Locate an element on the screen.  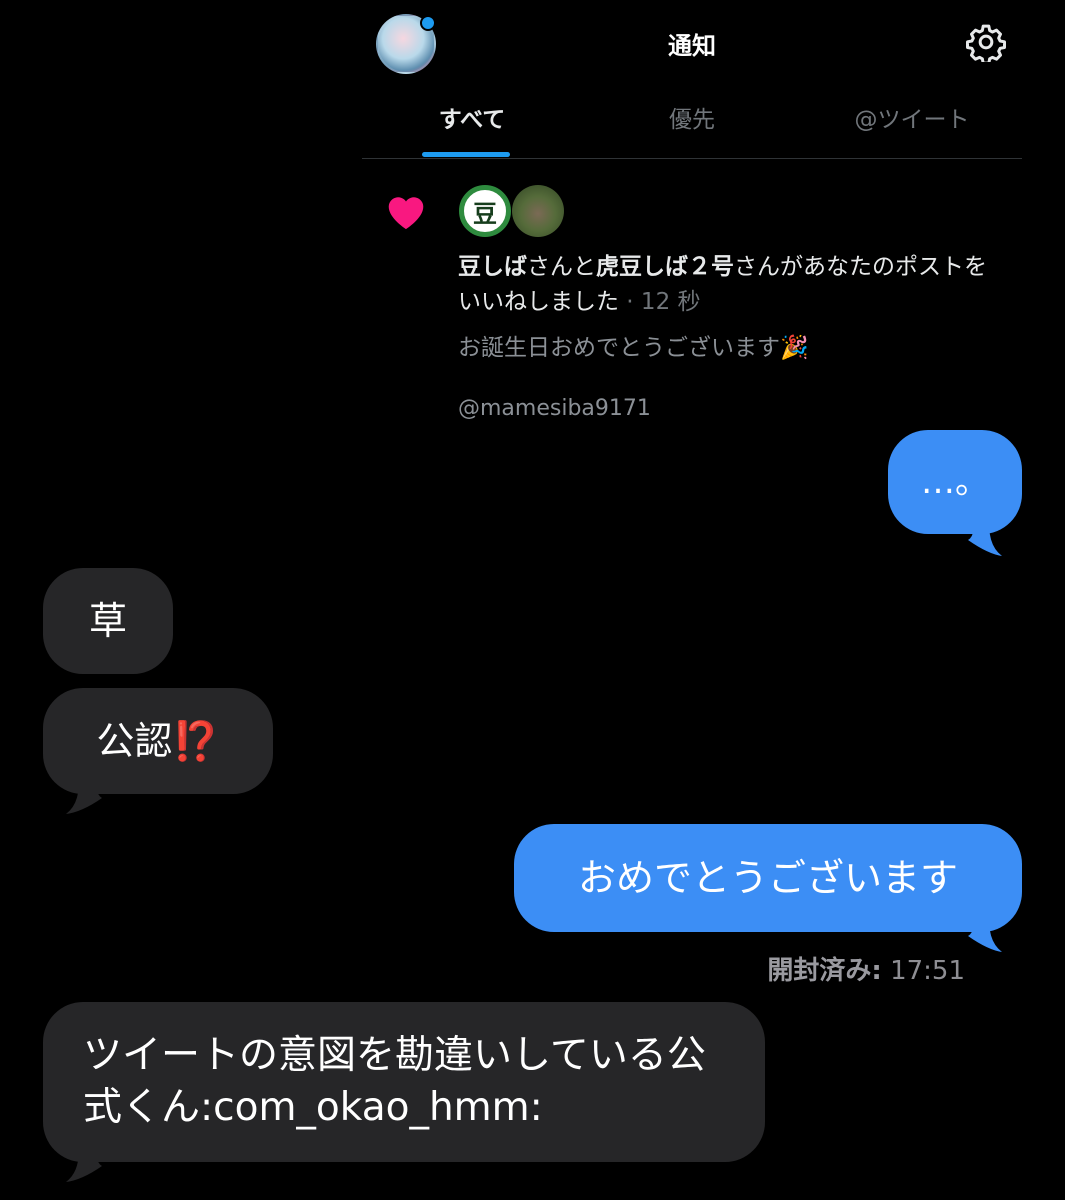
heart-icon is located at coordinates (406, 213).